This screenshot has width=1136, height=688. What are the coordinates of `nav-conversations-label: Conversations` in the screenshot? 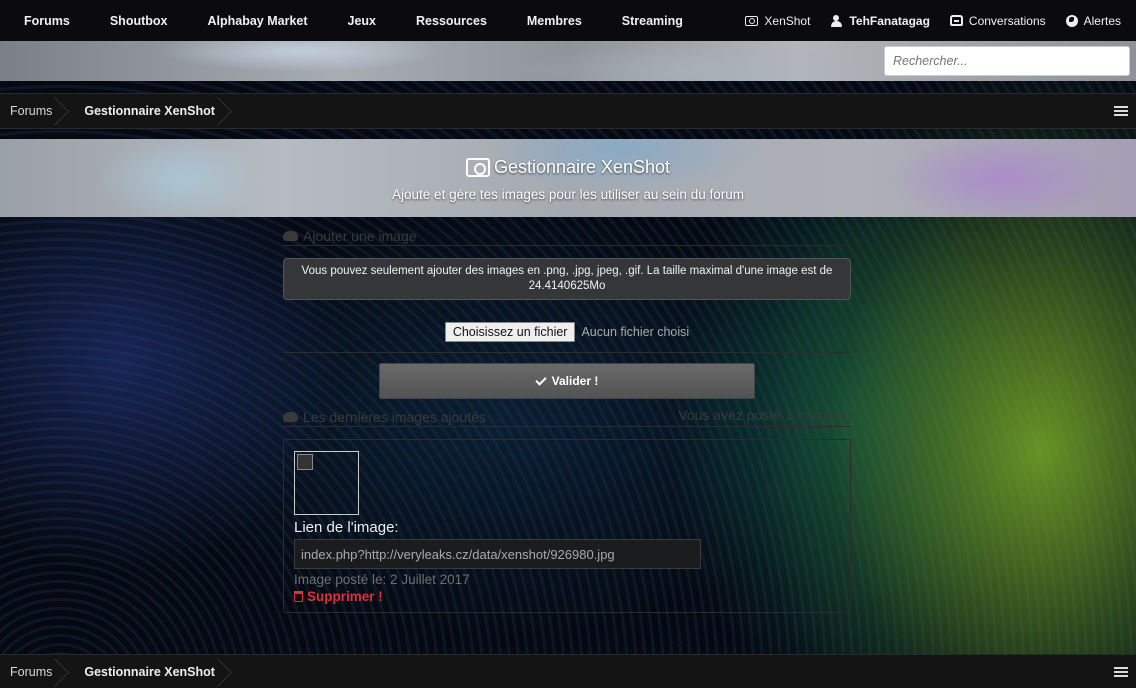 It's located at (1007, 20).